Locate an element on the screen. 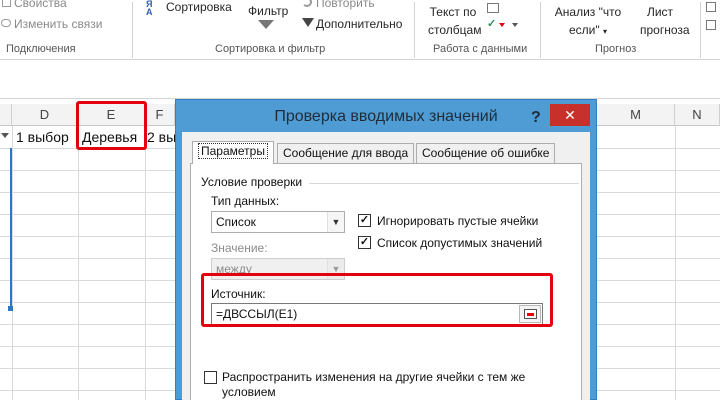 This screenshot has height=400, width=720. highlight-box-source is located at coordinates (377, 300).